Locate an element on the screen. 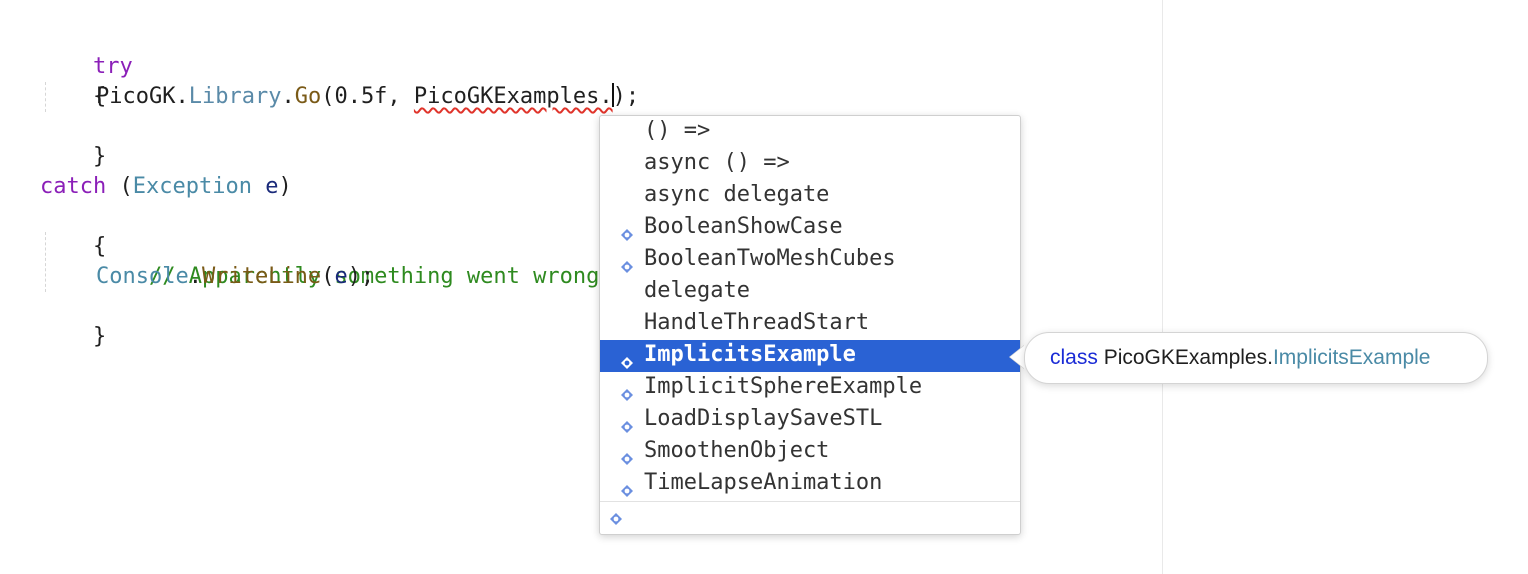  completion-item-label: ImplicitSphereExample is located at coordinates (783, 386).